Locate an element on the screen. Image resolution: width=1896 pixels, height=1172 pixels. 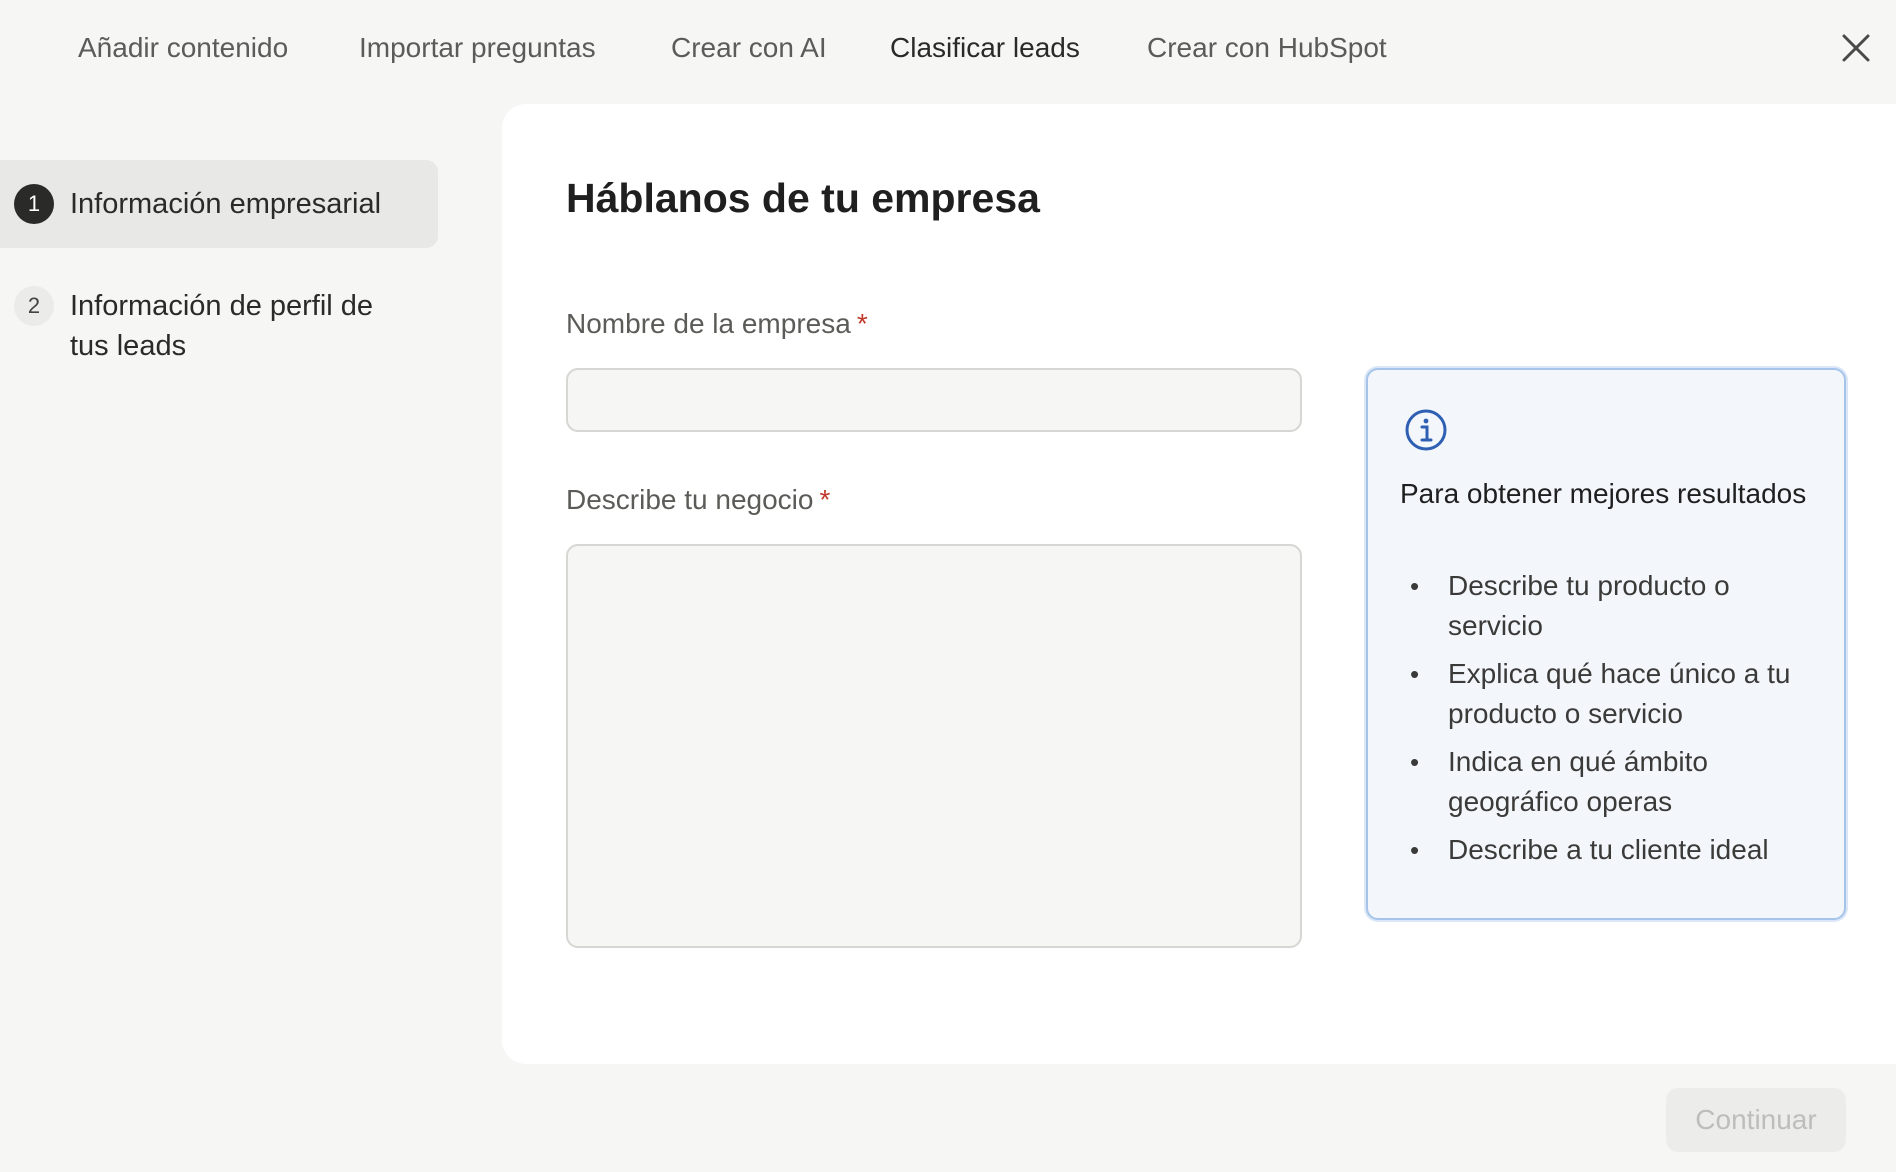
company-name-label: Nombre de la empresa * is located at coordinates (717, 323).